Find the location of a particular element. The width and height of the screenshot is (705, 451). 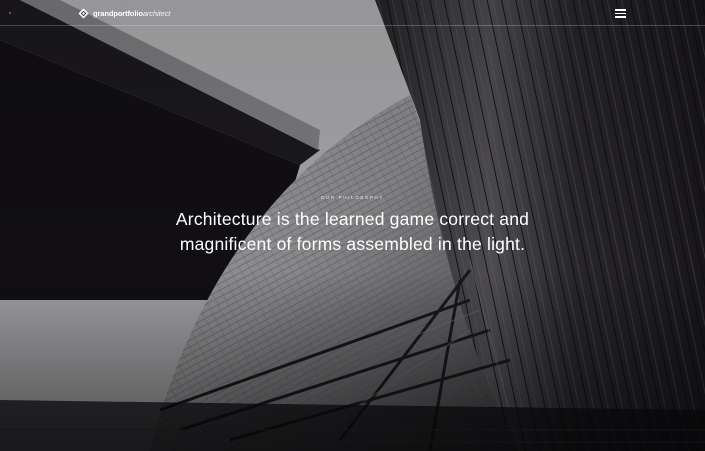

logo-name: grandportfolio is located at coordinates (118, 13).